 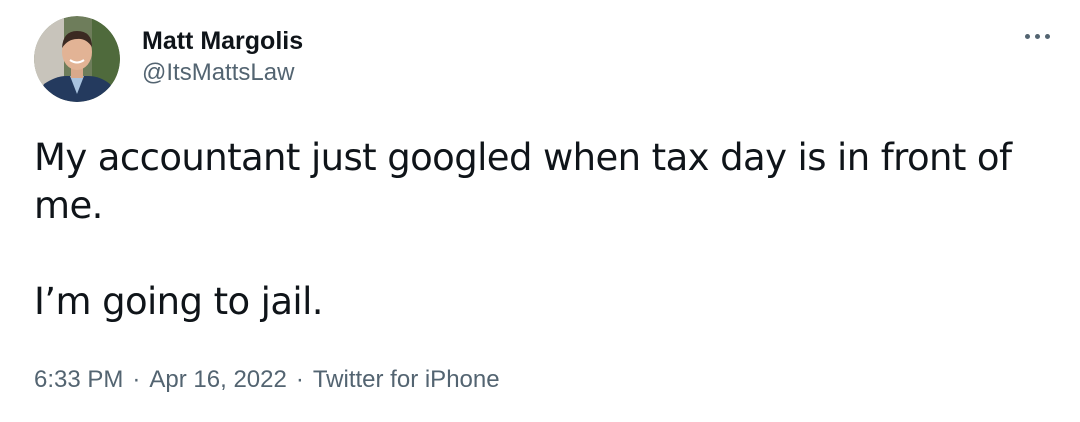 I want to click on tweet-header: Matt Margolis @ItsMattsLaw, so click(x=168, y=59).